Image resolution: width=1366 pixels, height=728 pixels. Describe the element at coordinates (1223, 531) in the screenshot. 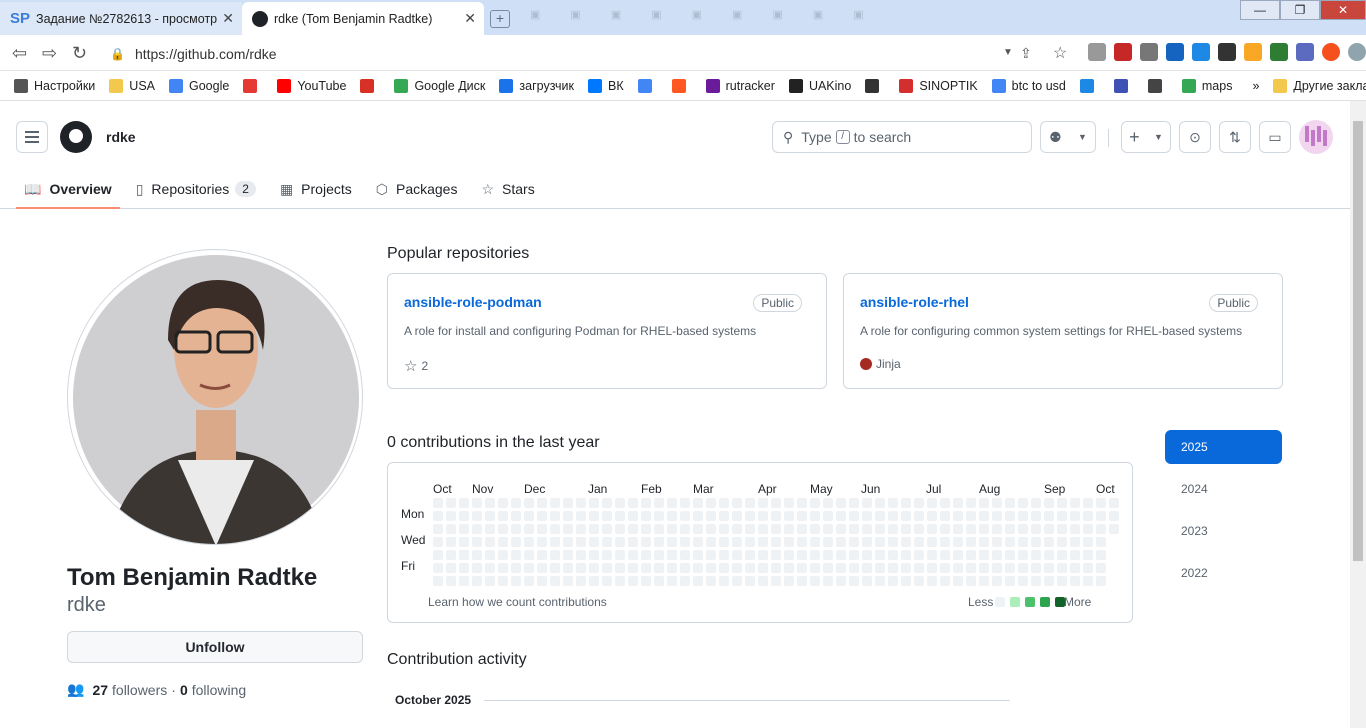

I see `year-button: 2023` at that location.